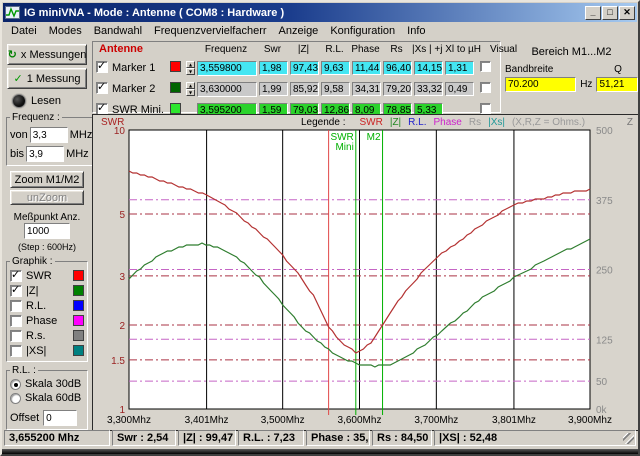 The width and height of the screenshot is (640, 456). What do you see at coordinates (227, 89) in the screenshot?
I see `marker-2-frequency-input` at bounding box center [227, 89].